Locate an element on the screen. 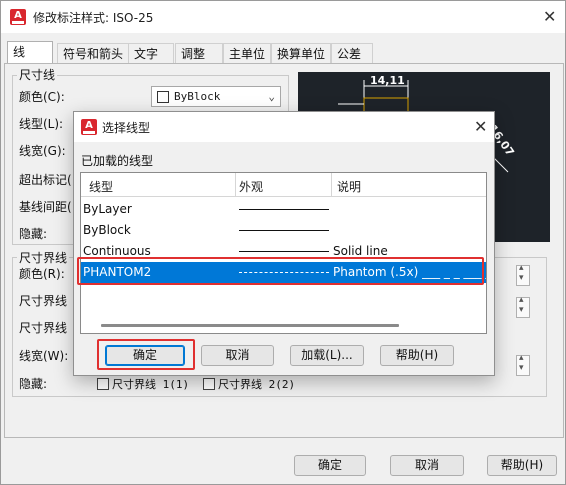 This screenshot has width=566, height=485. extline-color-label: 颜色(R): is located at coordinates (42, 274).